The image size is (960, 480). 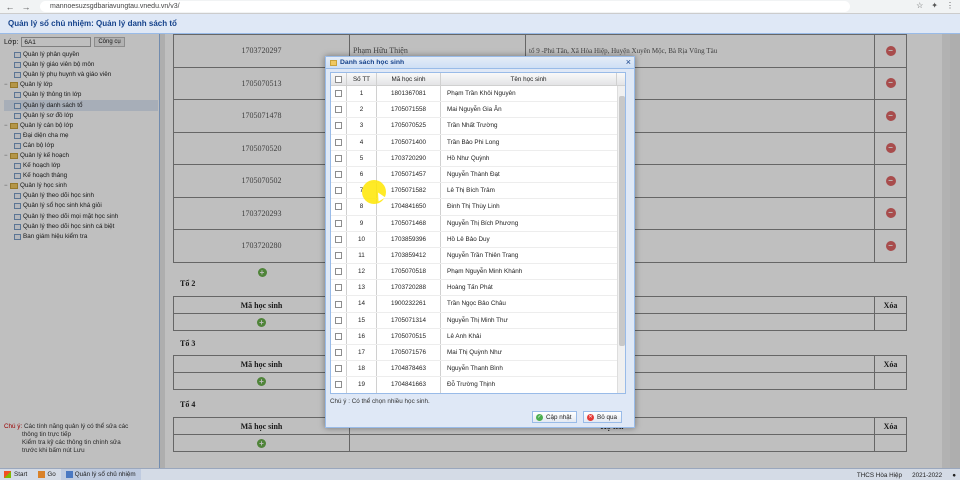 What do you see at coordinates (539, 417) in the screenshot?
I see `check-icon: ✓` at bounding box center [539, 417].